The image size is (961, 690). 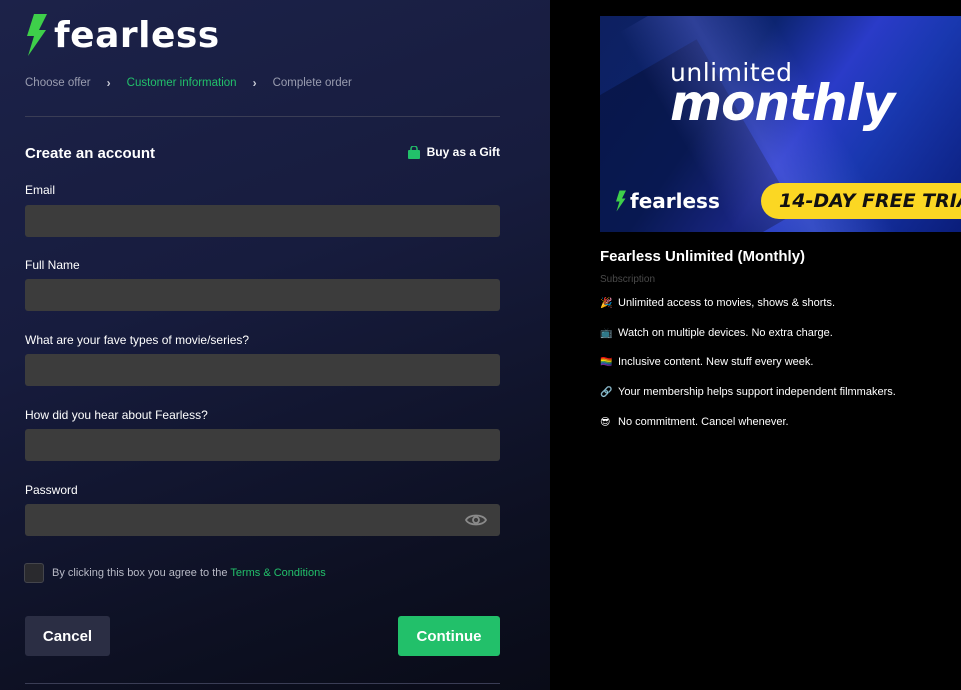 I want to click on show-password-eye-icon, so click(x=476, y=520).